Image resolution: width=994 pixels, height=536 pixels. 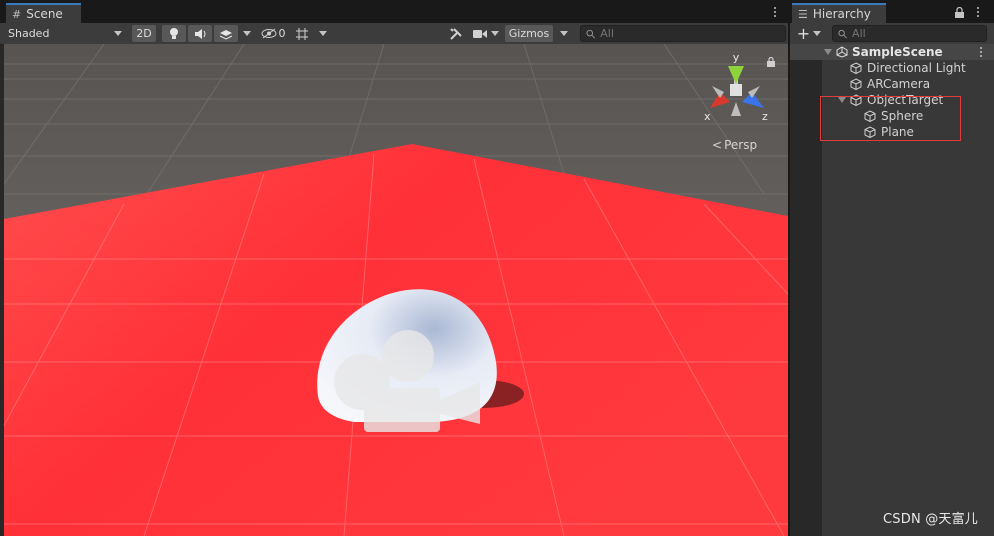 What do you see at coordinates (65, 33) in the screenshot?
I see `shading-mode-dropdown: Shaded` at bounding box center [65, 33].